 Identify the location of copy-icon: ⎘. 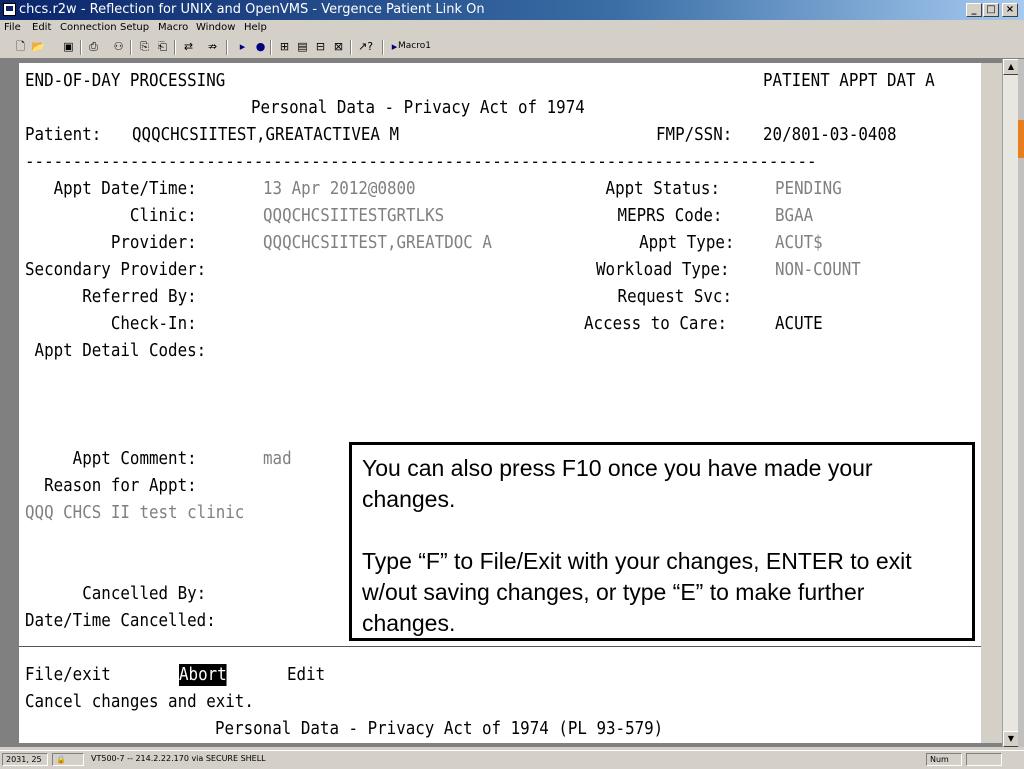
(144, 46).